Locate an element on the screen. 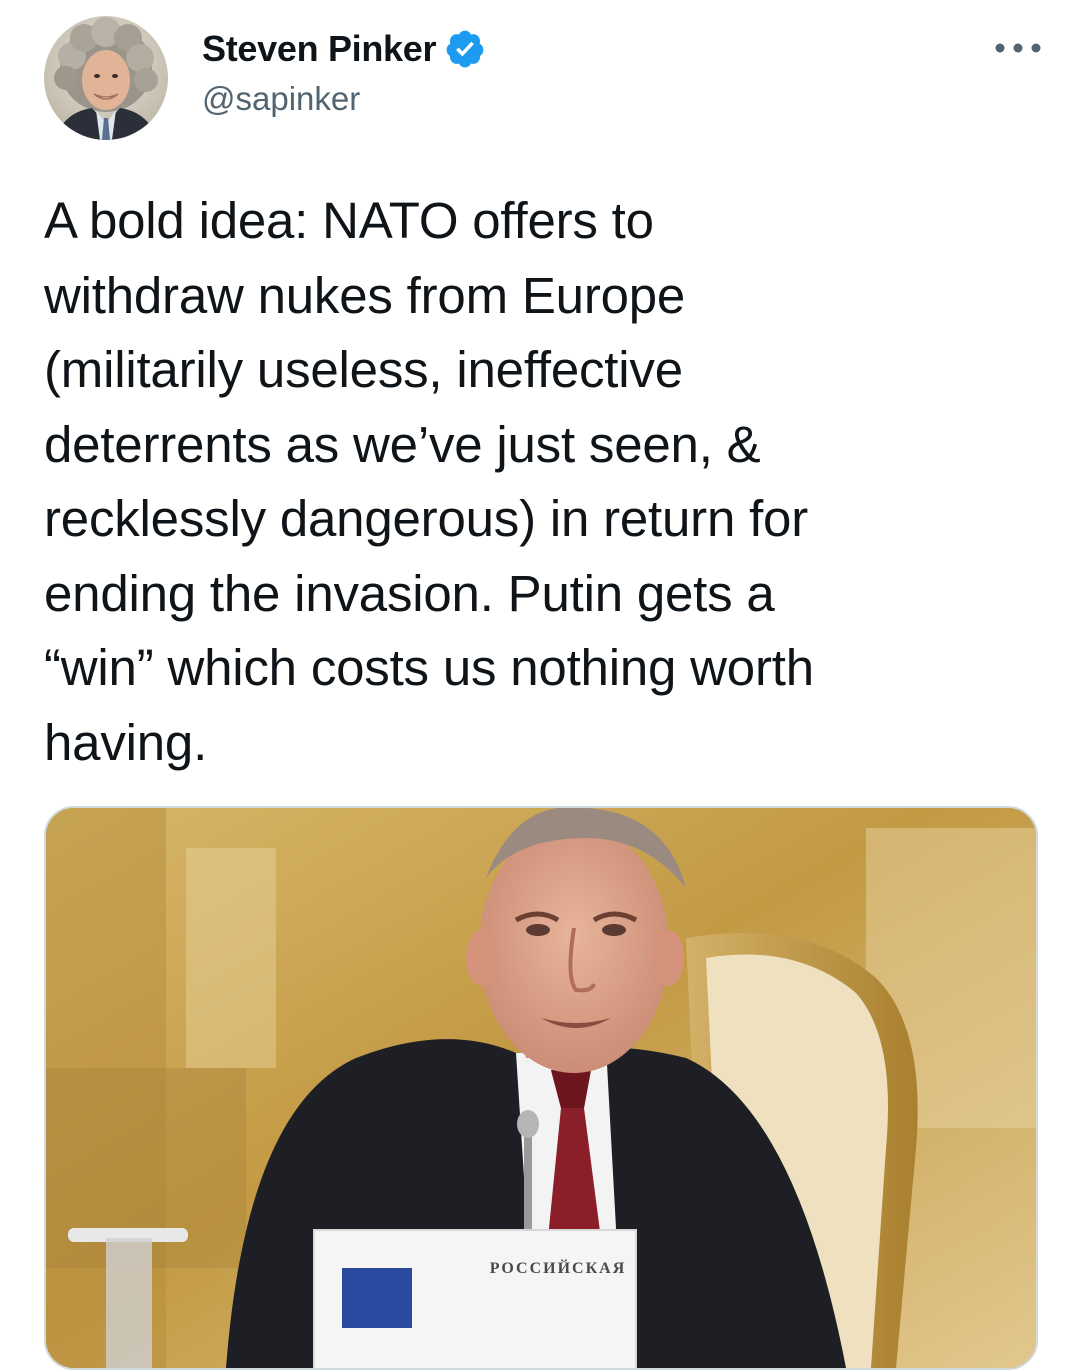 Image resolution: width=1078 pixels, height=1370 pixels. author-avatar is located at coordinates (106, 78).